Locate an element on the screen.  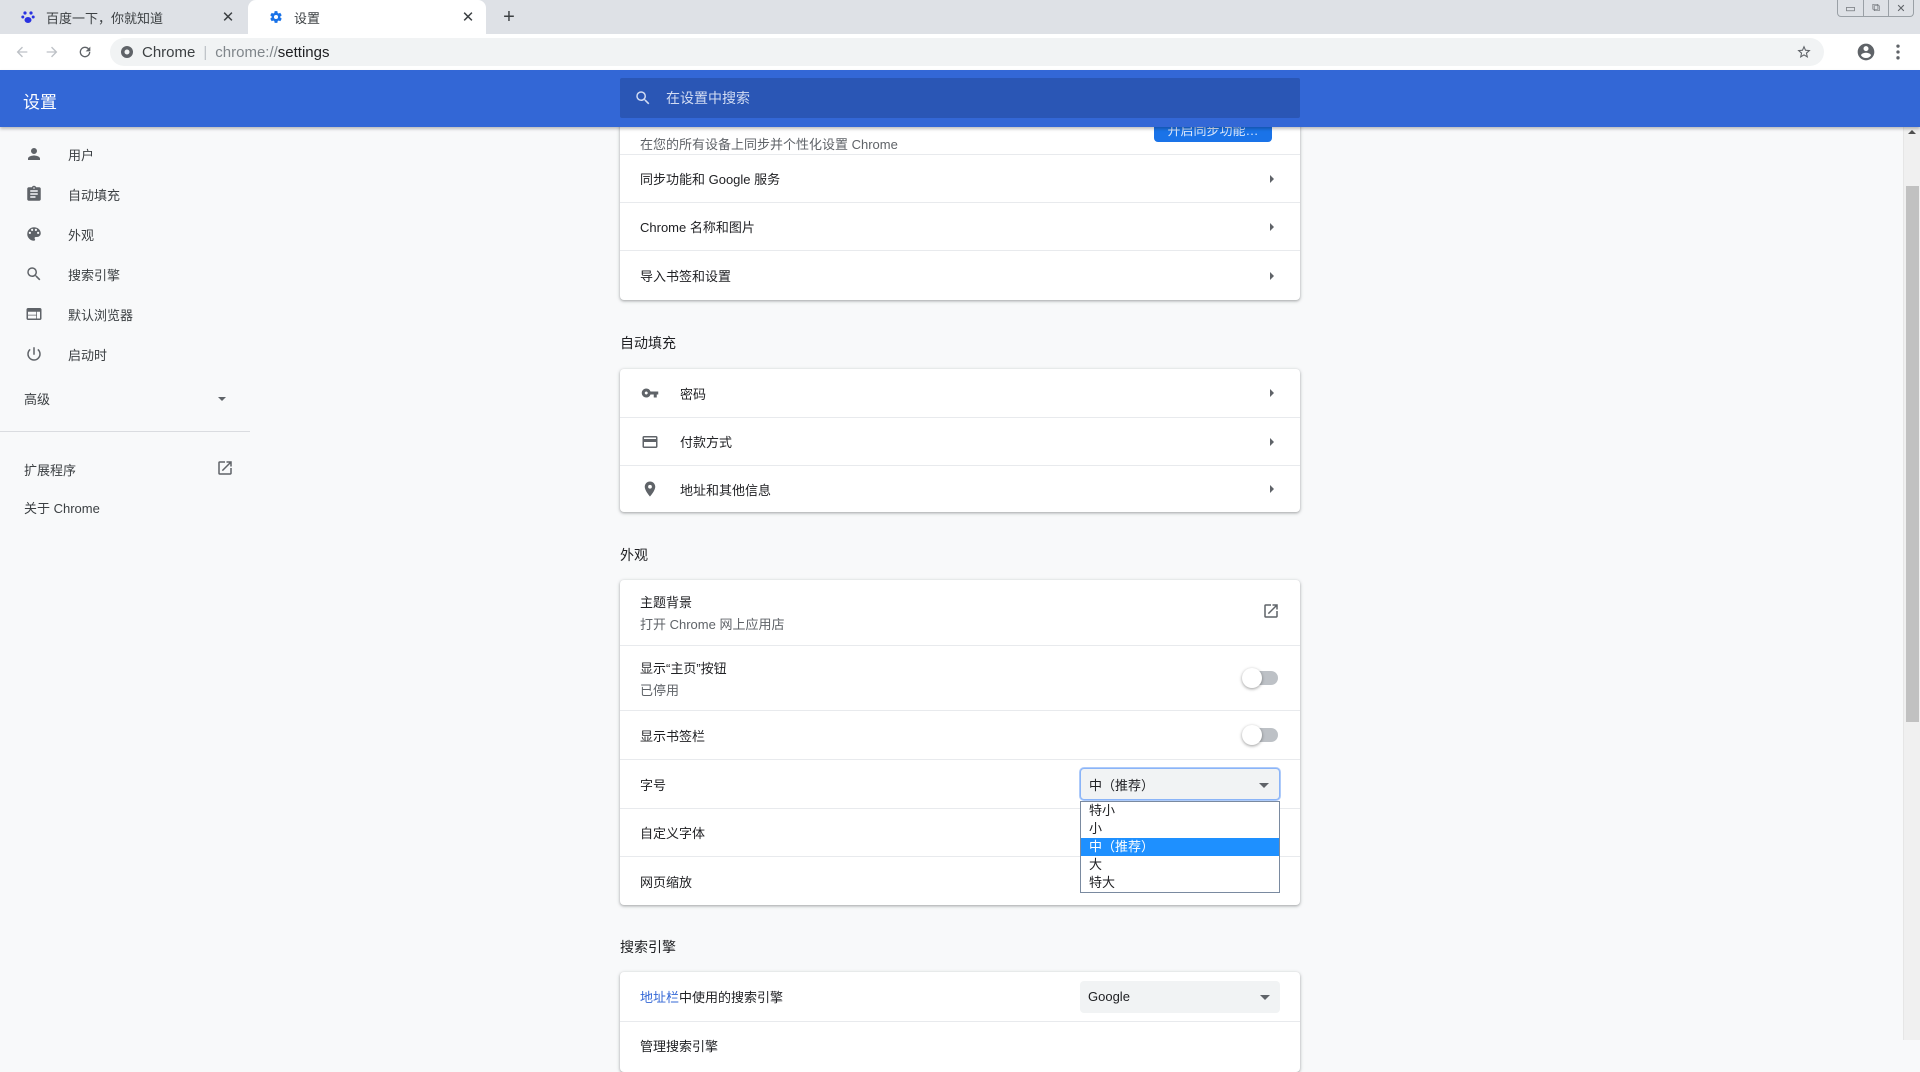
restore-icon: ⧉ is located at coordinates (1875, 8).